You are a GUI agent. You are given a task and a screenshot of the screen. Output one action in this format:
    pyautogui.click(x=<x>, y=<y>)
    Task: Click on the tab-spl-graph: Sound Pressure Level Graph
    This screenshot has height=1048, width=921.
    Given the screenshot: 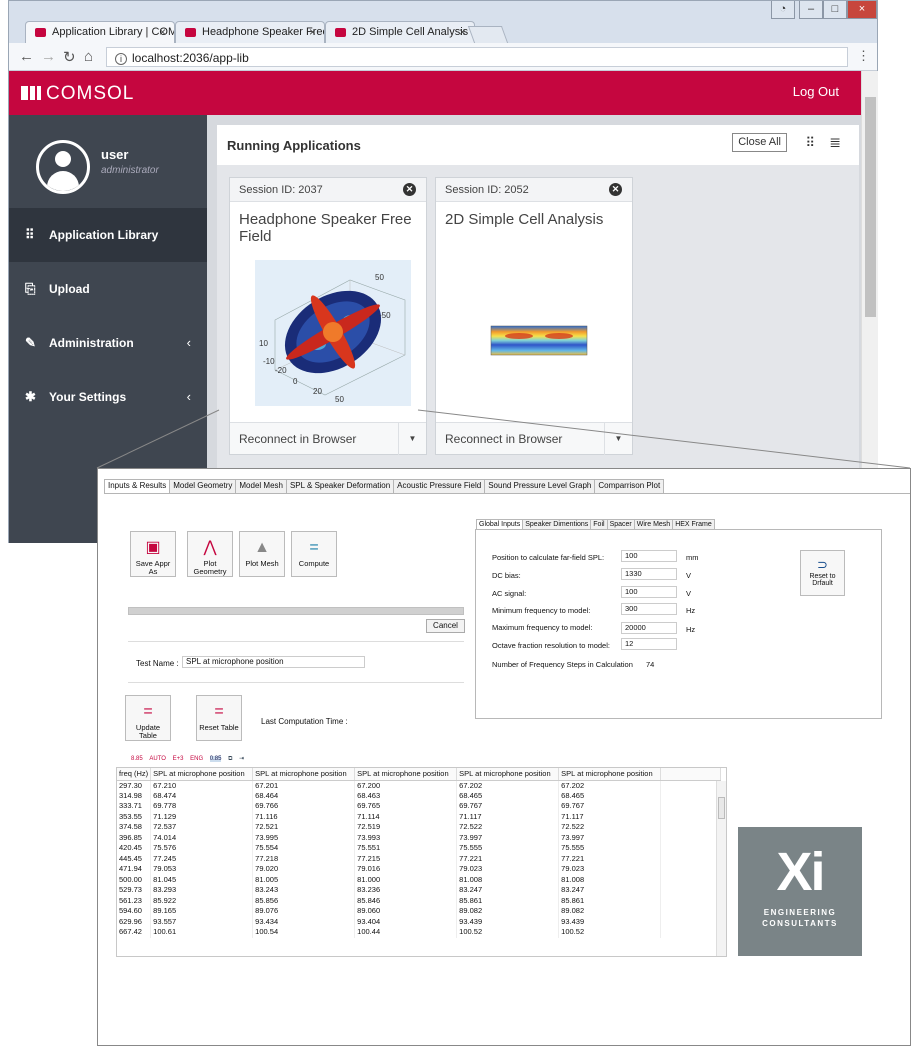 What is the action you would take?
    pyautogui.click(x=540, y=486)
    